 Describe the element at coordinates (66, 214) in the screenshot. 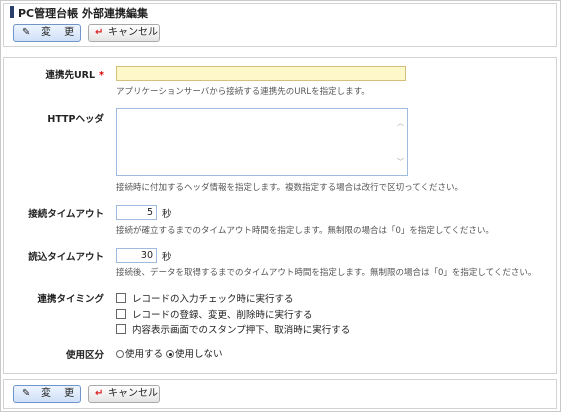

I see `connect-timeout-label: 接続タイムアウト` at that location.